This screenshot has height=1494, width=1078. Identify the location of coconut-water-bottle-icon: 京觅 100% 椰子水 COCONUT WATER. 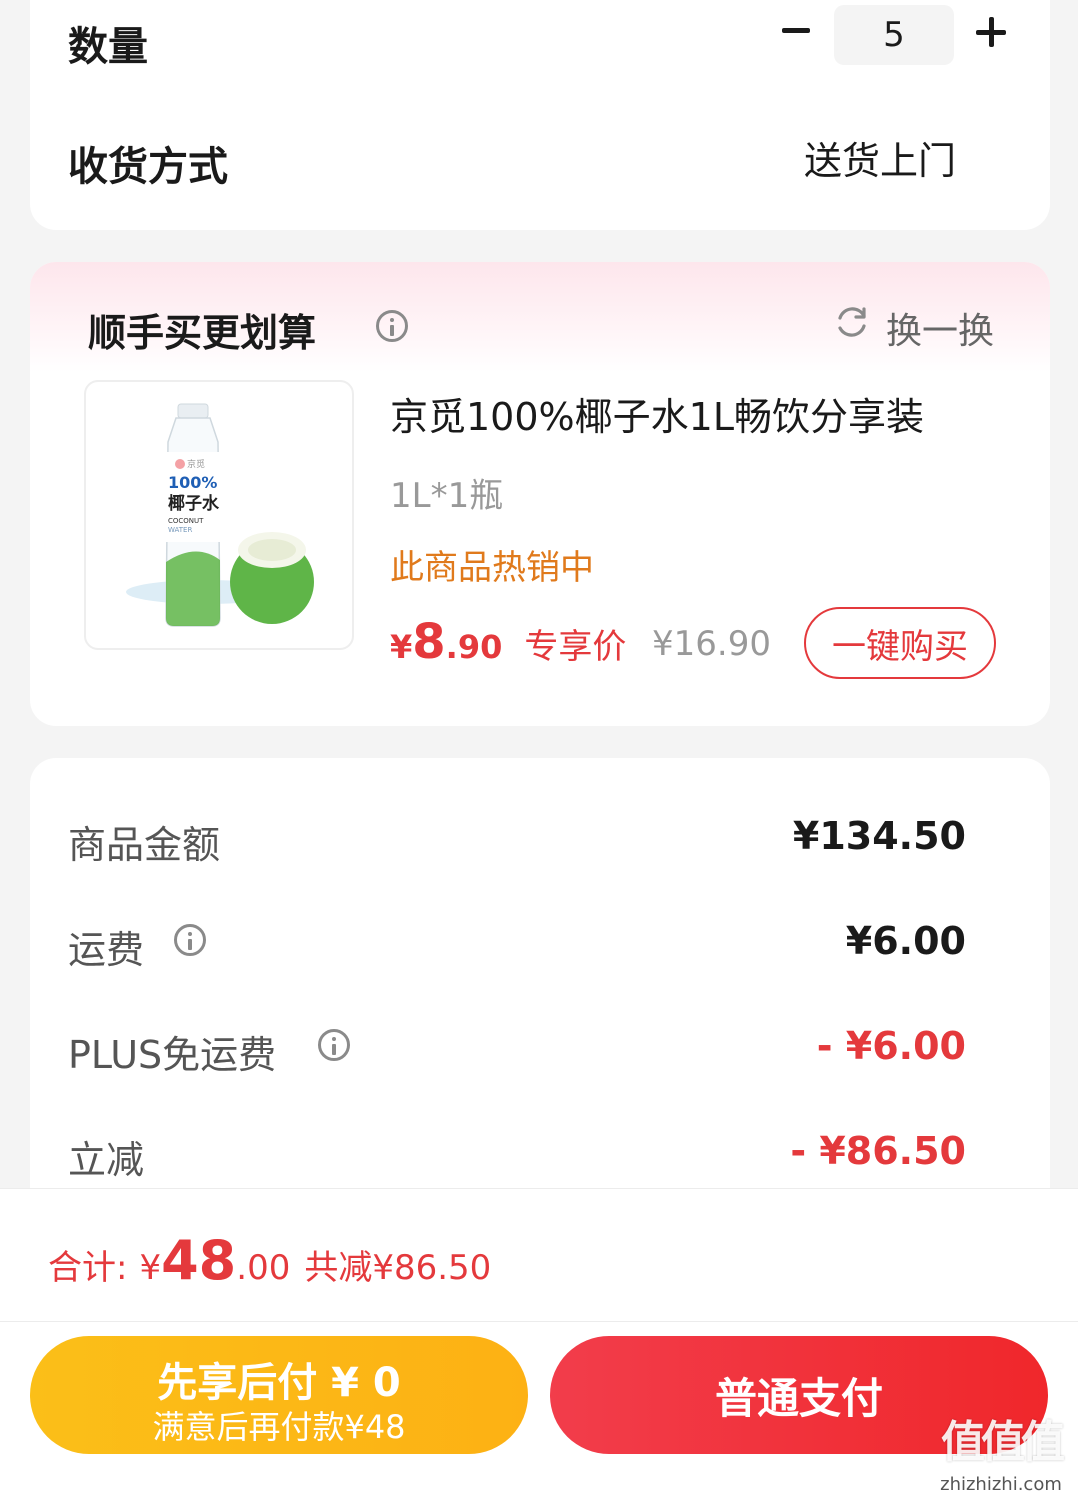
(220, 515).